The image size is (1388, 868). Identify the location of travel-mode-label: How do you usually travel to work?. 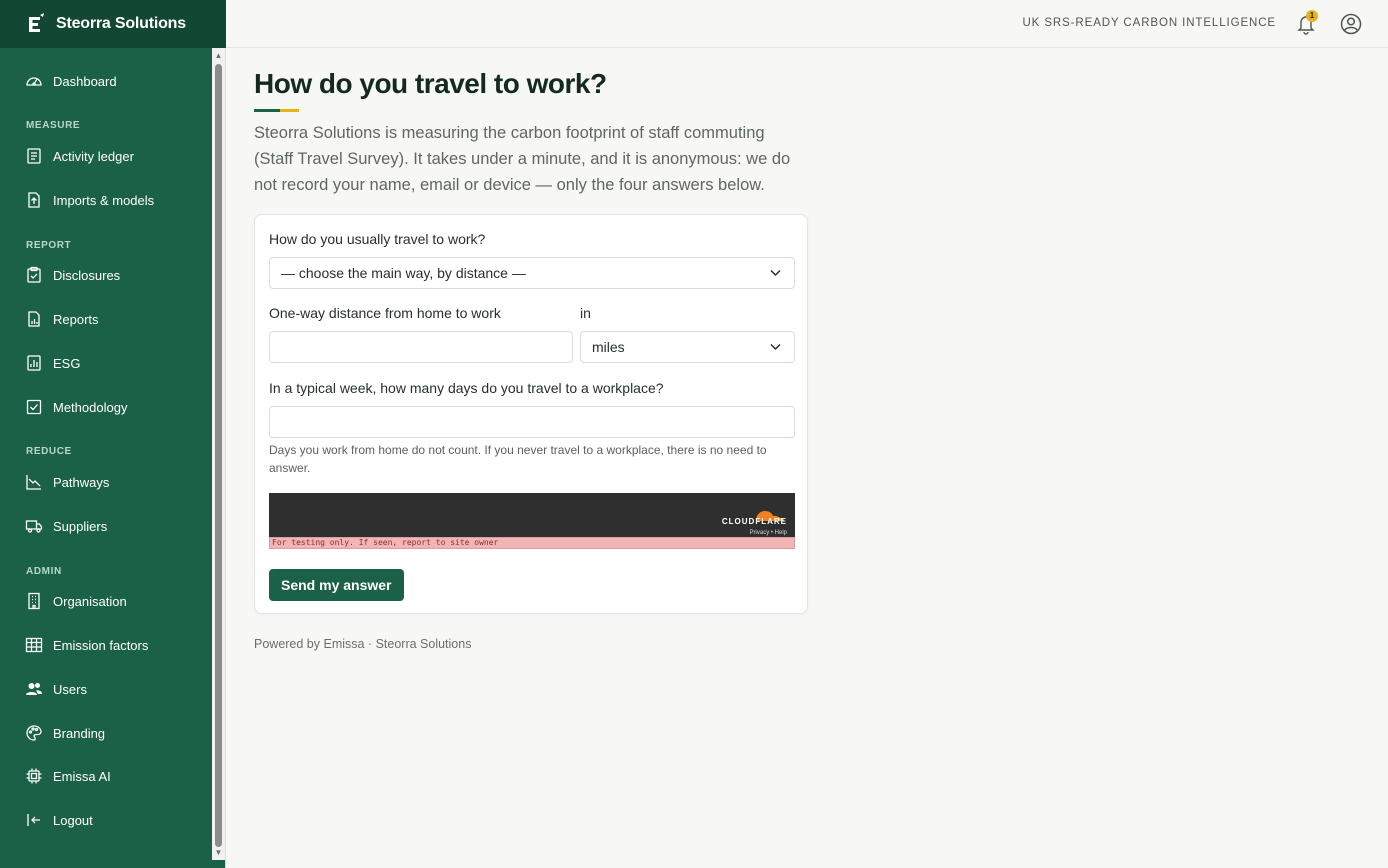
(377, 239).